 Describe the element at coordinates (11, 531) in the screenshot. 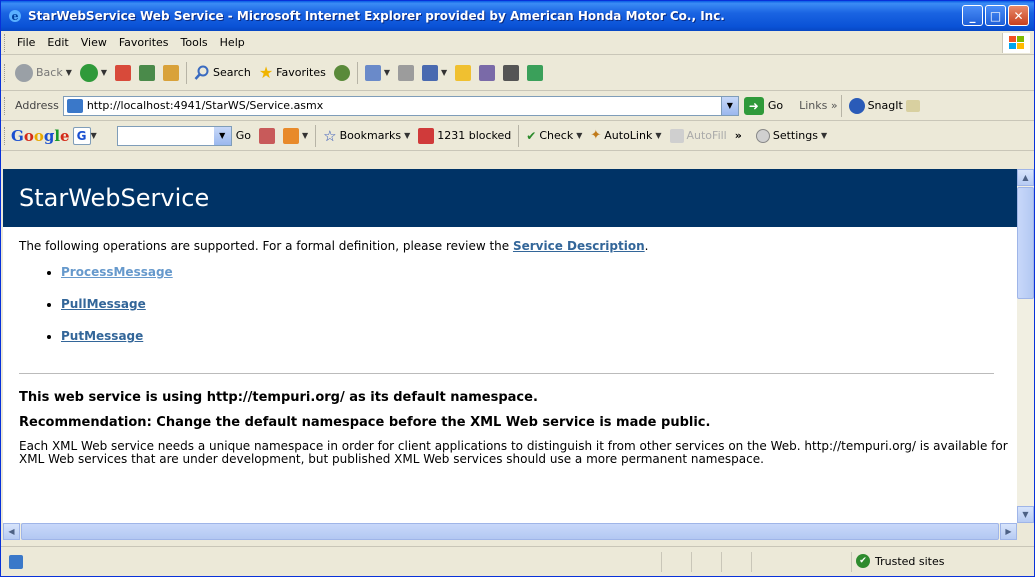

I see `scroll-left-icon: ◀` at that location.